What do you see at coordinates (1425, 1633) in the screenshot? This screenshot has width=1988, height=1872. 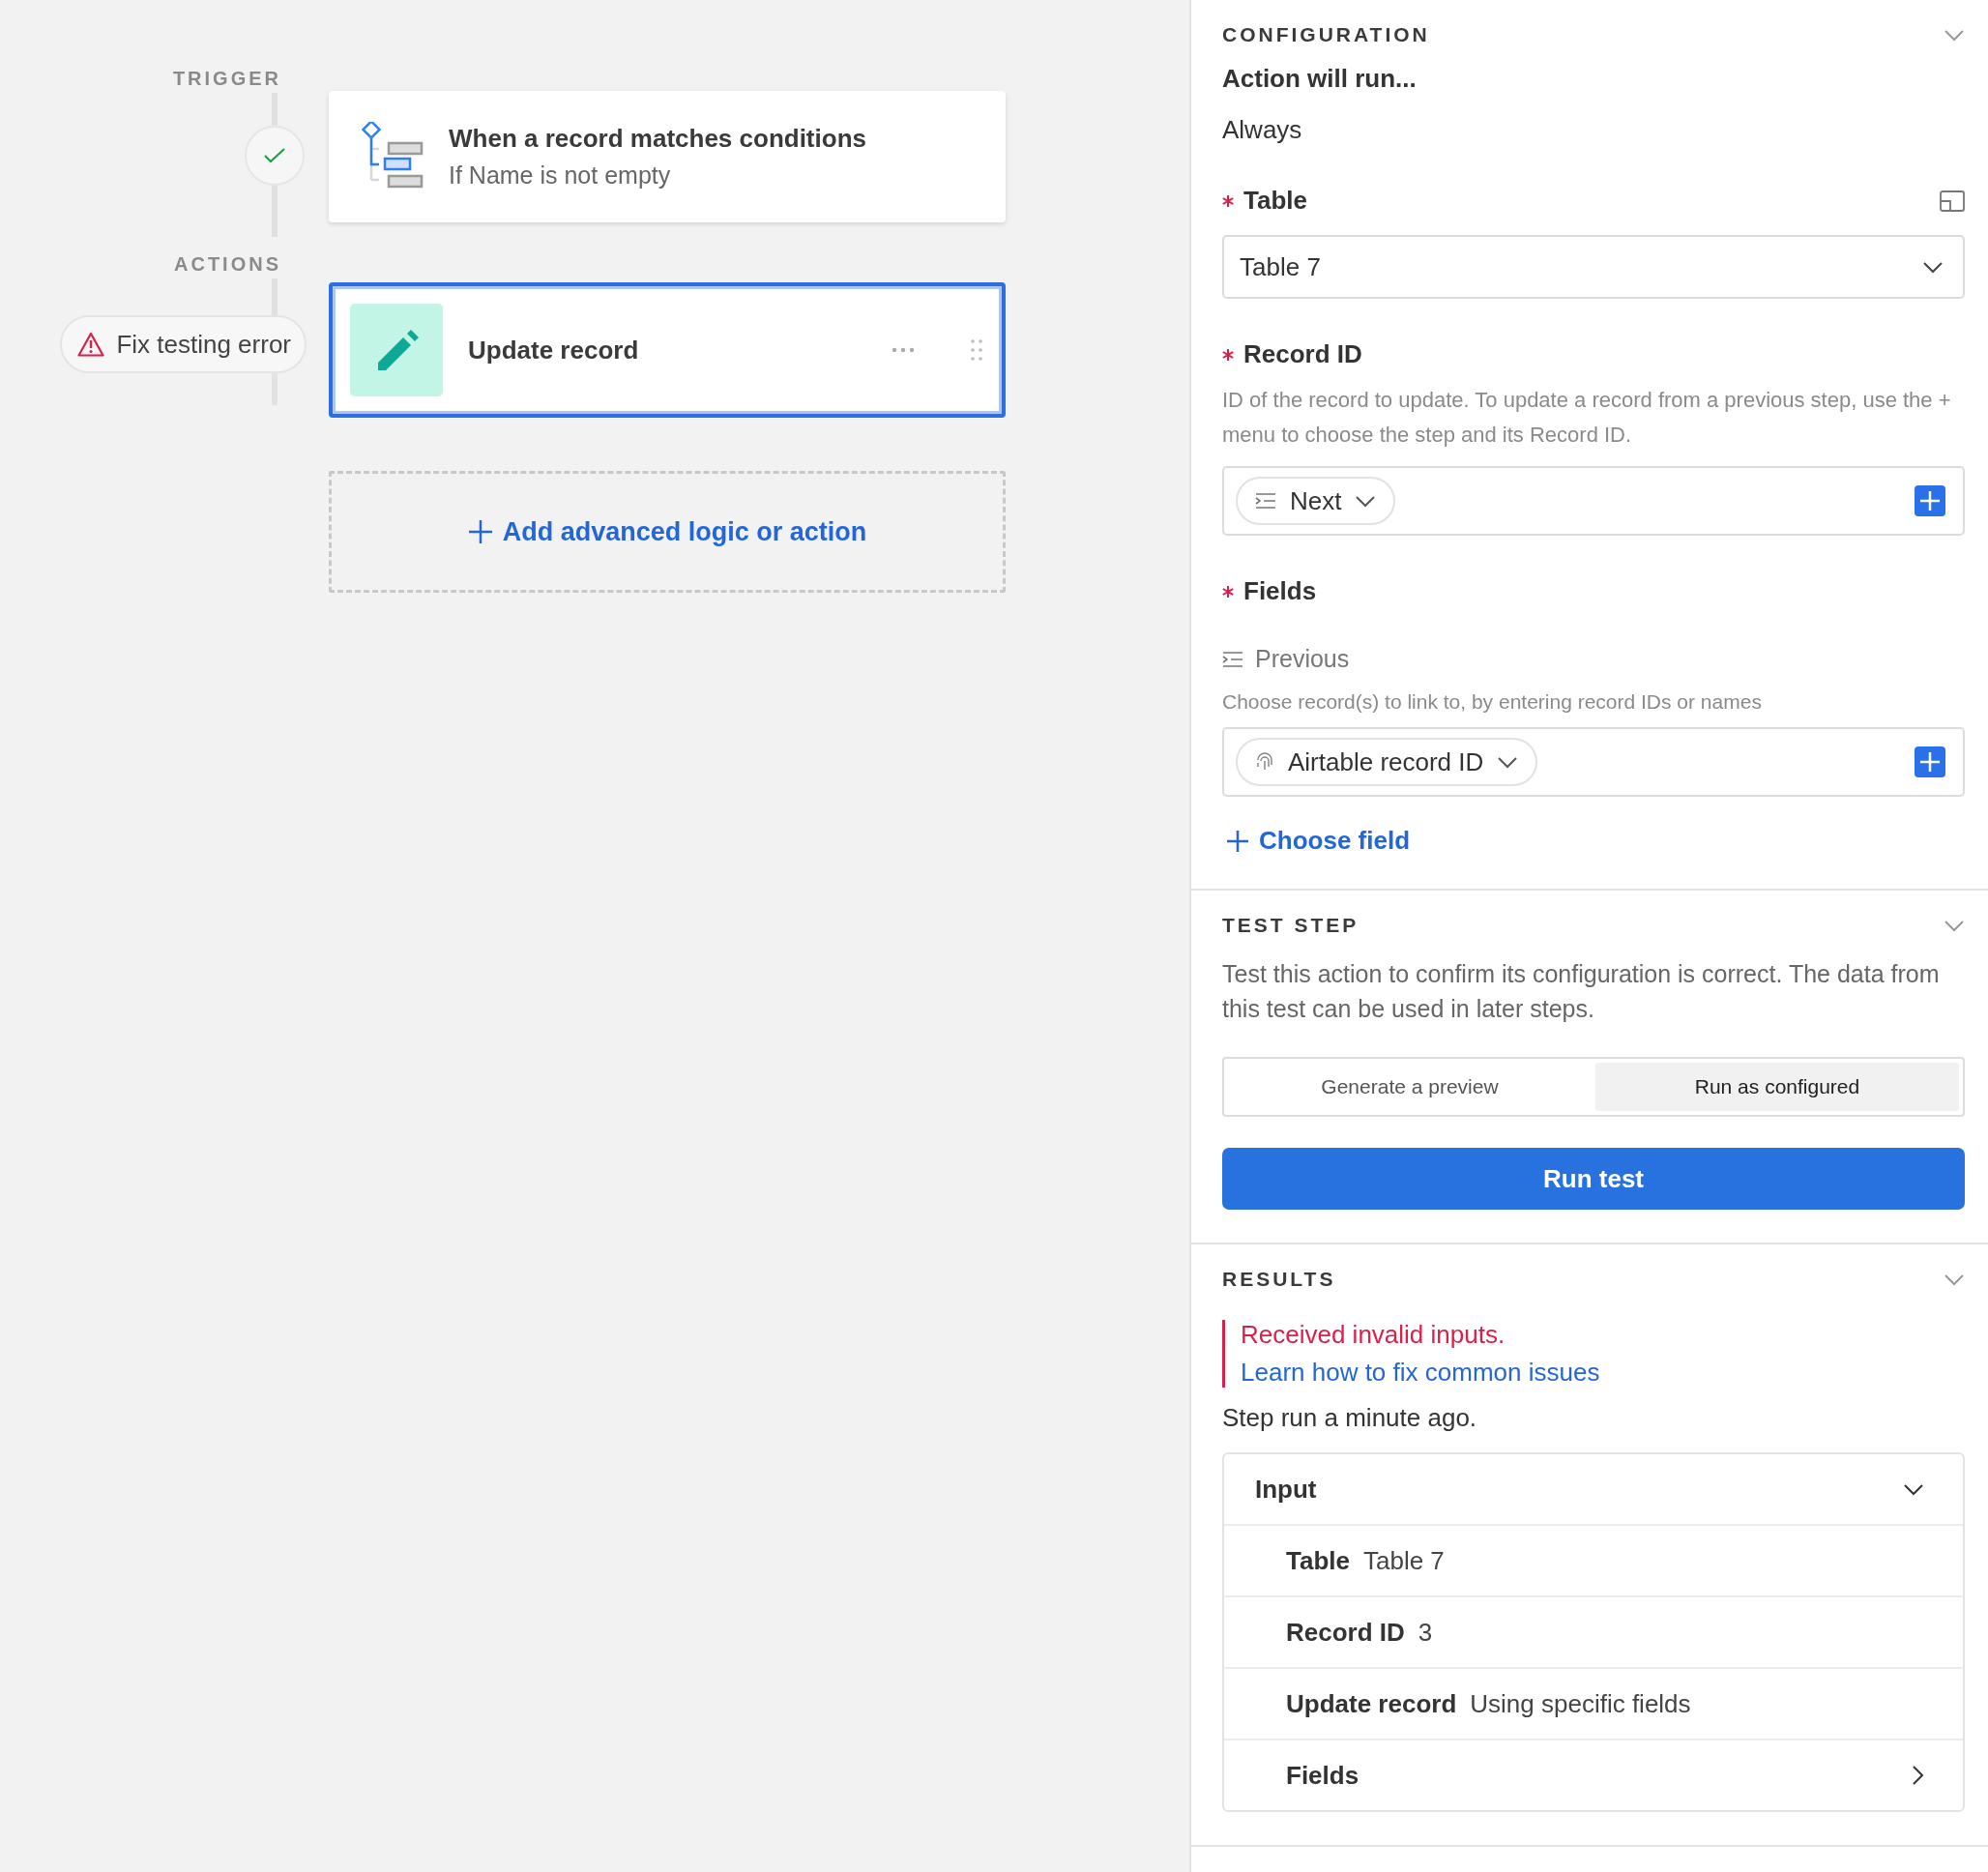 I see `field-value: 3` at bounding box center [1425, 1633].